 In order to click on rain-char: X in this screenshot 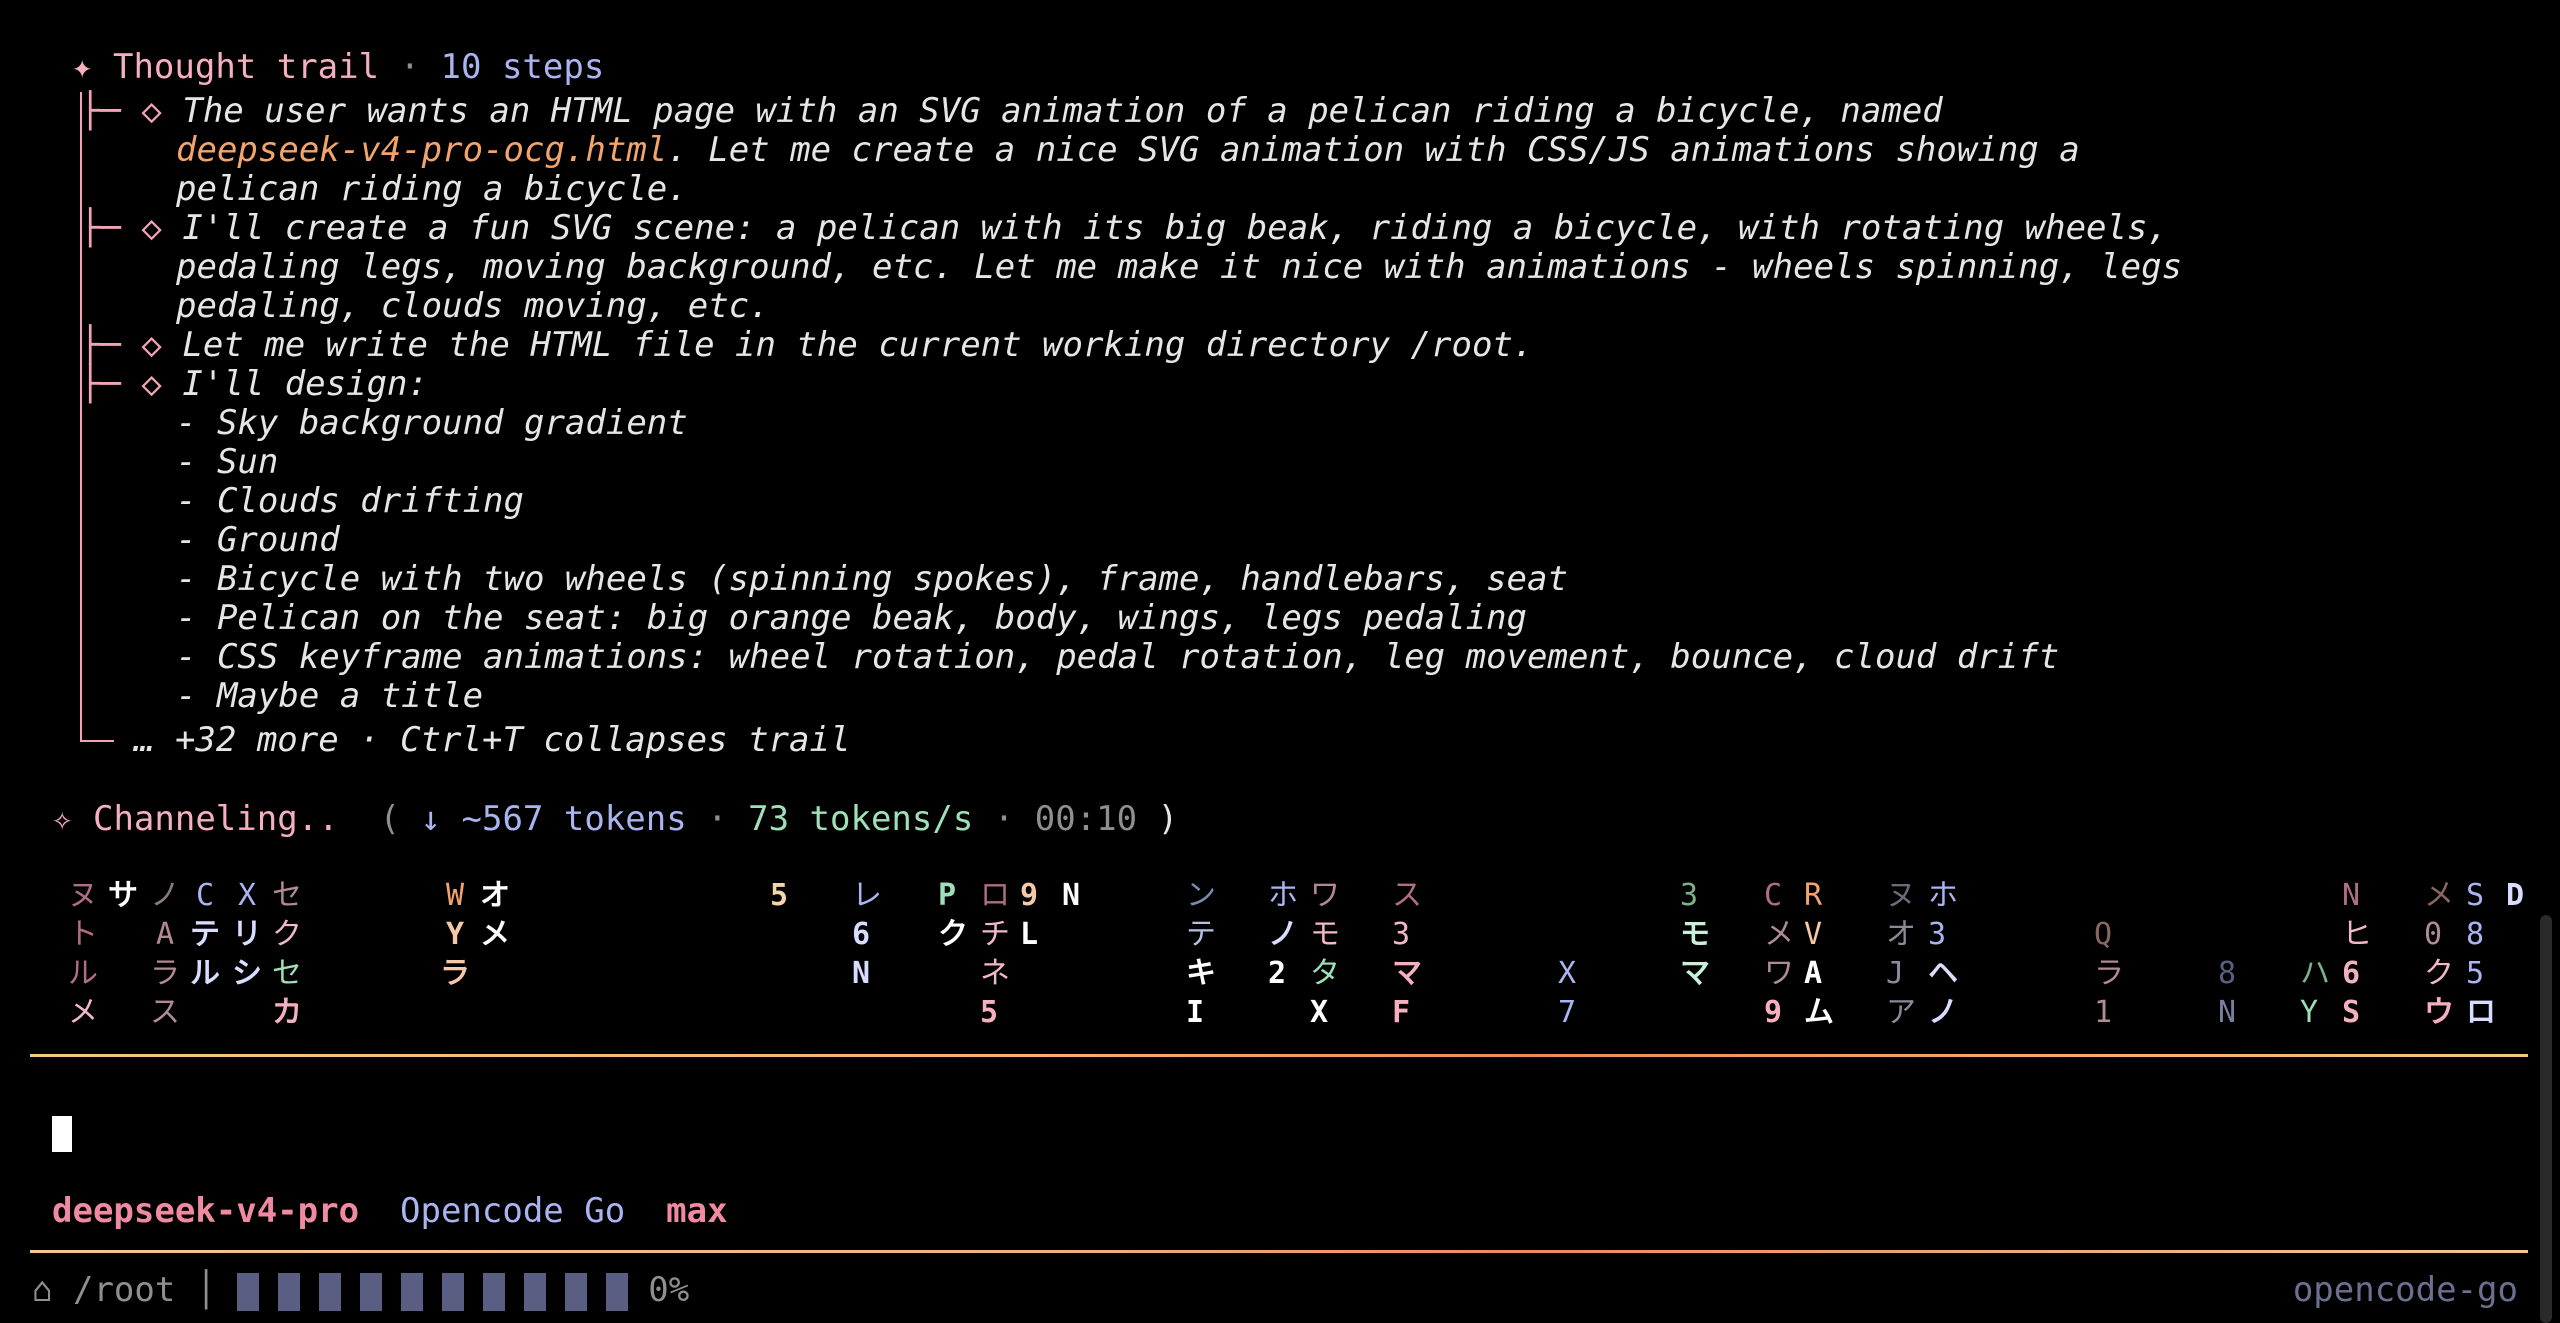, I will do `click(247, 895)`.